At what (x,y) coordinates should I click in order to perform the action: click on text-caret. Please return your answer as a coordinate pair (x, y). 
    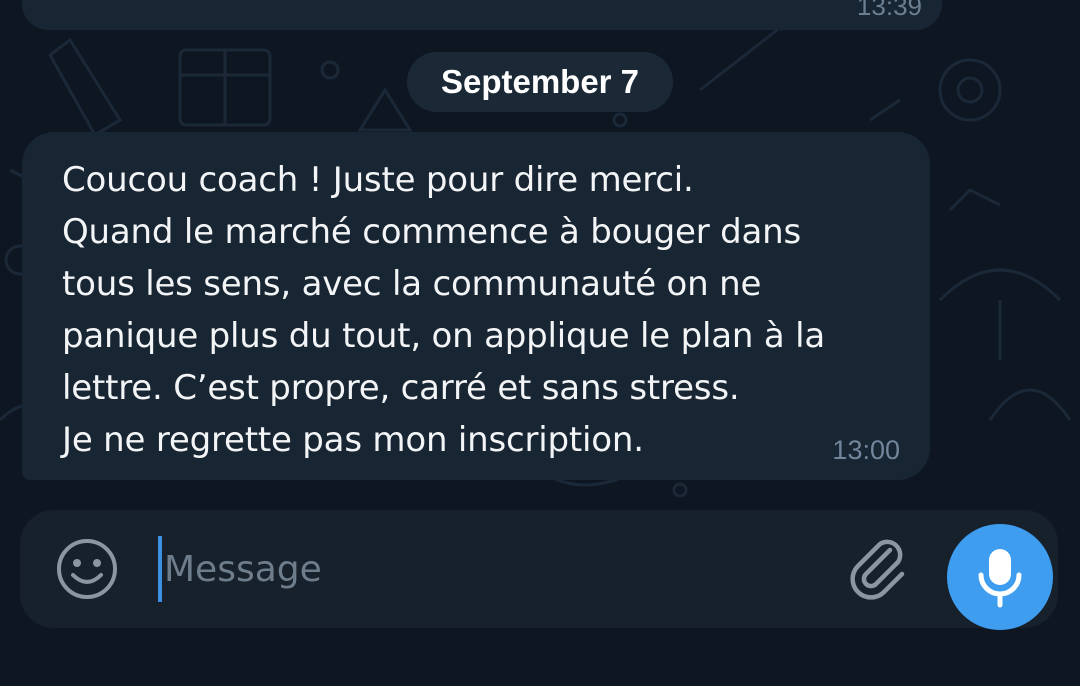
    Looking at the image, I should click on (160, 569).